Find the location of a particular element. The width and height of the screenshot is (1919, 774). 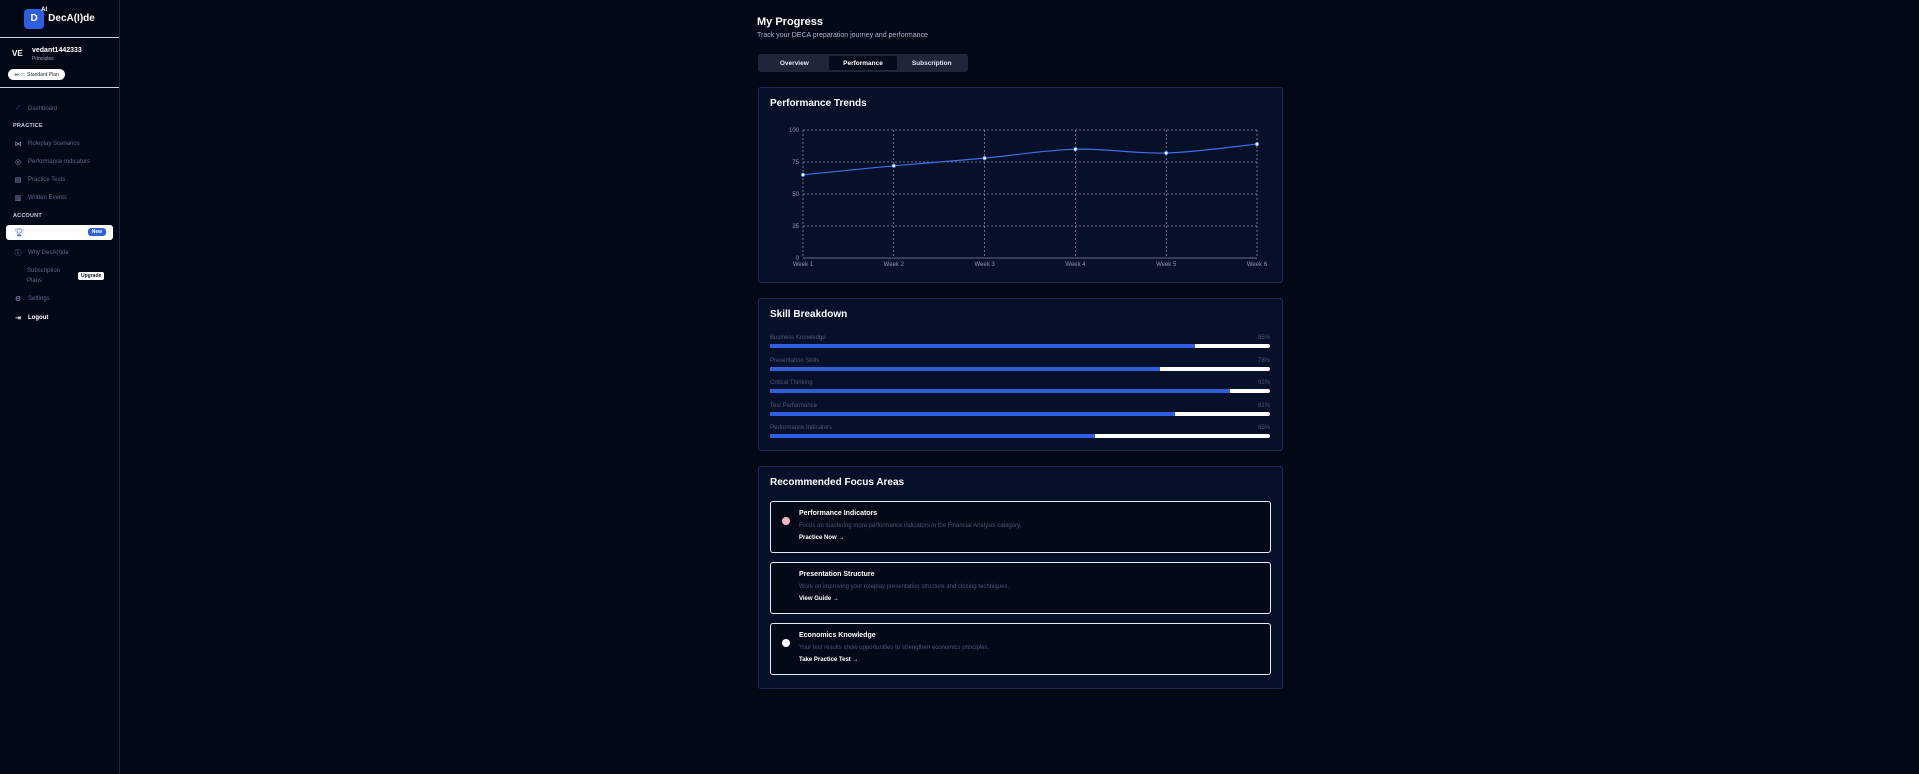

tab-subscription: Subscription is located at coordinates (931, 63).